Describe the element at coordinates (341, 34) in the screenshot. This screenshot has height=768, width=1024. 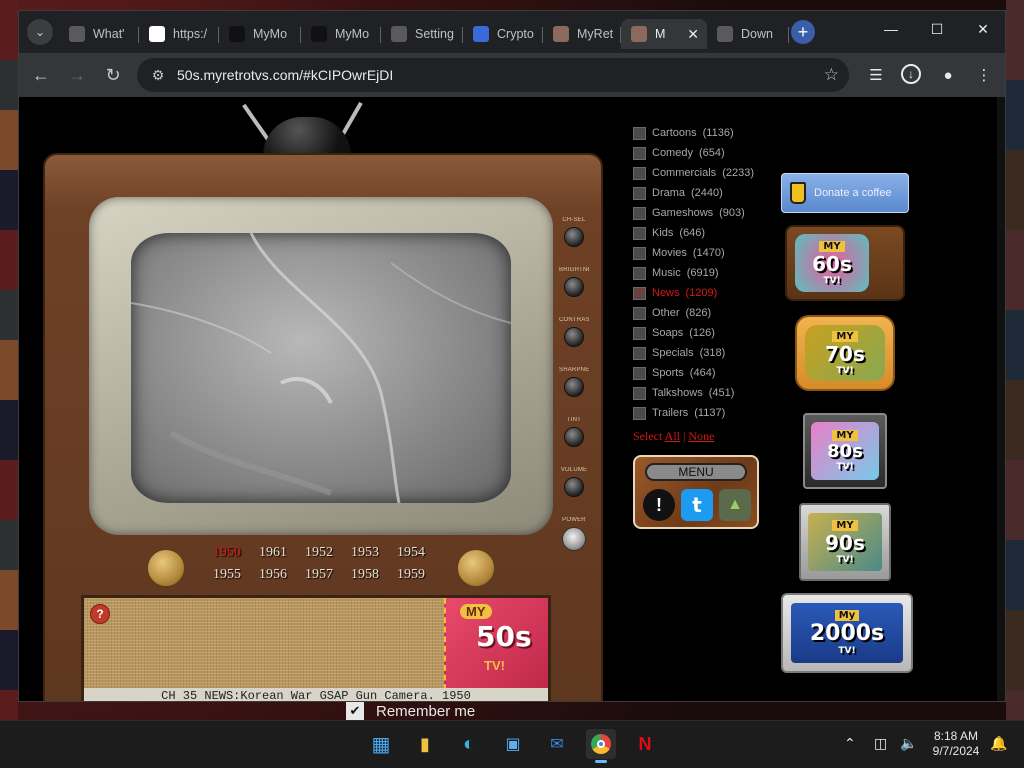
I see `tab-4: MyMo` at that location.